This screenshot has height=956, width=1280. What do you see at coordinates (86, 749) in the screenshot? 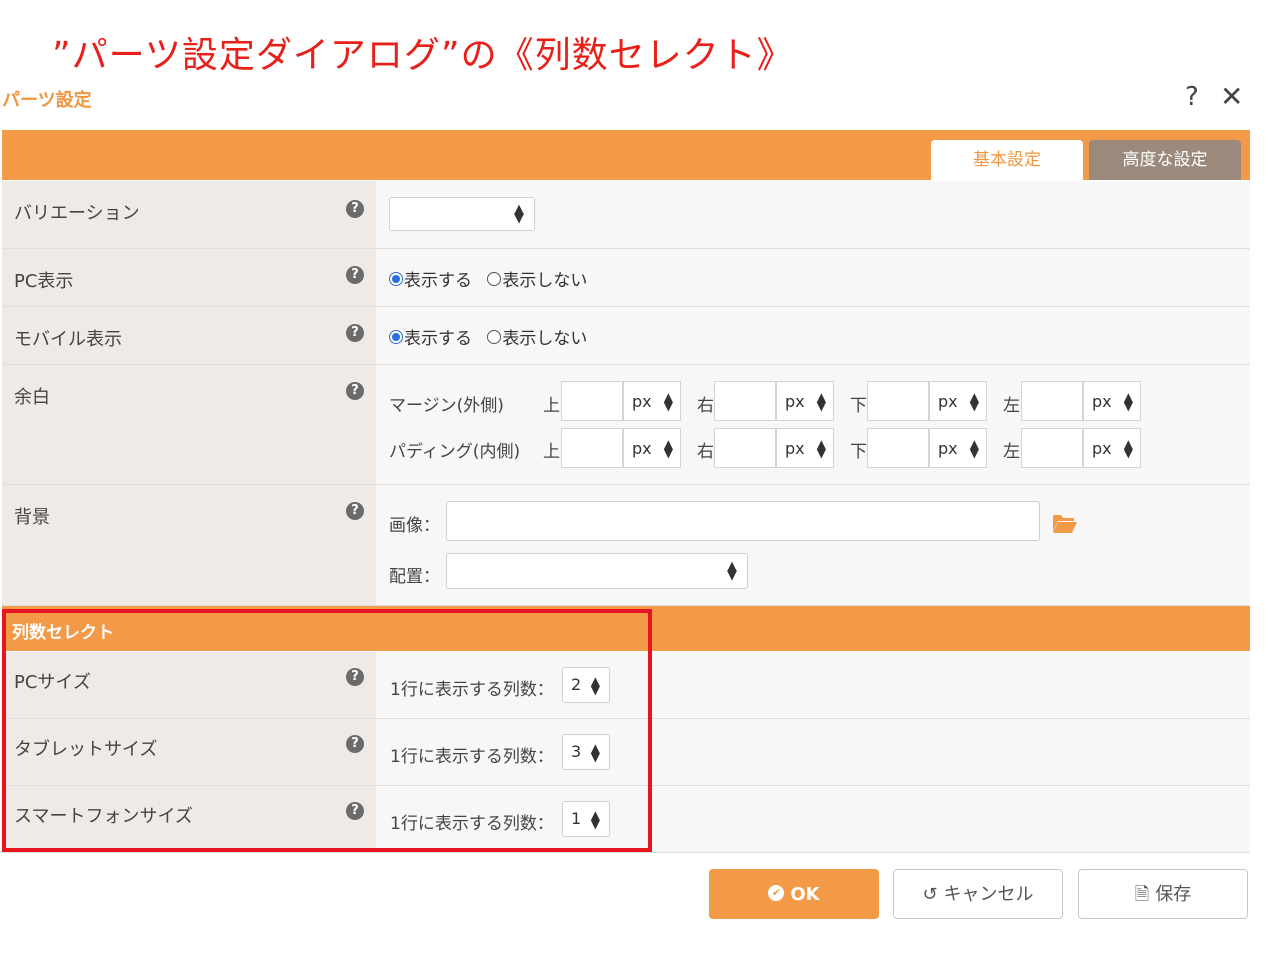
I see `tablet-size-label: タブレットサイズ` at bounding box center [86, 749].